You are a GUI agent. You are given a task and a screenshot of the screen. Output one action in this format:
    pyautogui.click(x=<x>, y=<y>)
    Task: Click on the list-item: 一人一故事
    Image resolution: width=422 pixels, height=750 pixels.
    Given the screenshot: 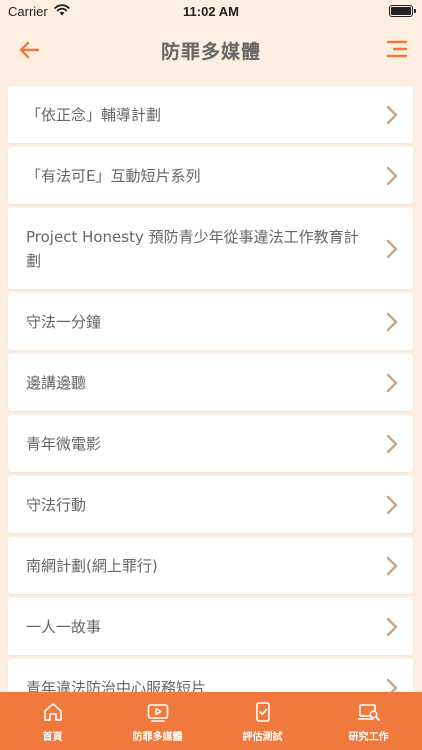 What is the action you would take?
    pyautogui.click(x=210, y=626)
    